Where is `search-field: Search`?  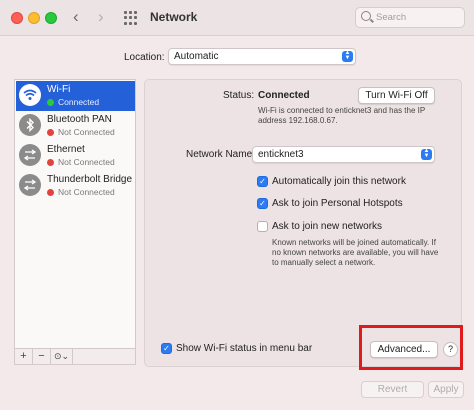
search-field: Search is located at coordinates (410, 17).